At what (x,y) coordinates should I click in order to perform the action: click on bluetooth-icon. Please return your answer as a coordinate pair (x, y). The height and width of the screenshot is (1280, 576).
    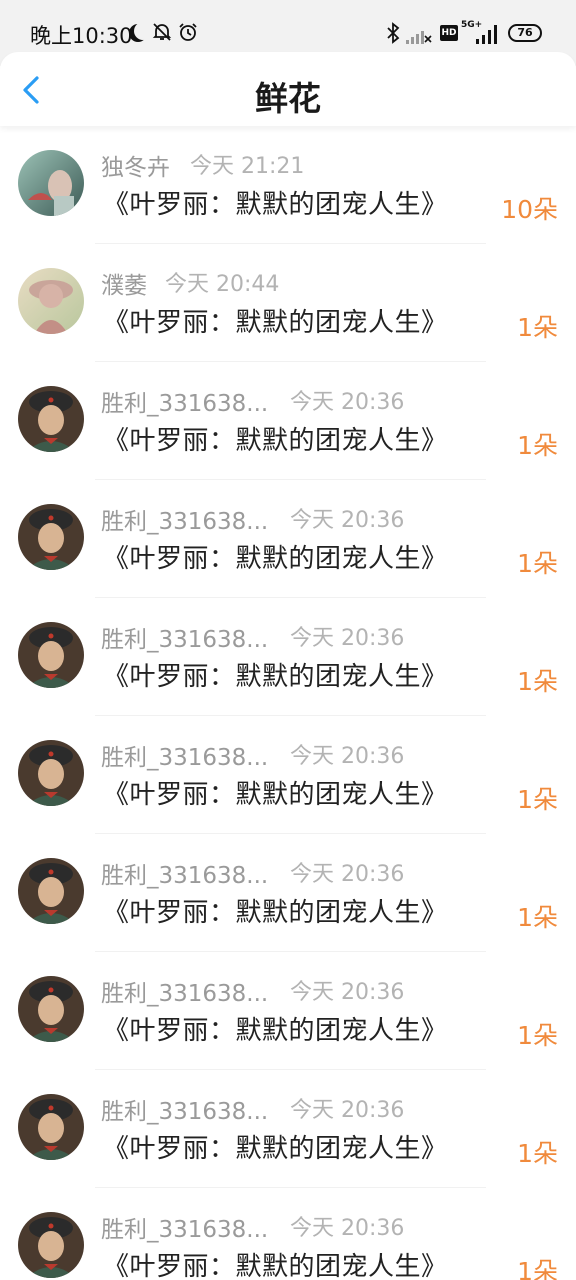
    Looking at the image, I should click on (393, 33).